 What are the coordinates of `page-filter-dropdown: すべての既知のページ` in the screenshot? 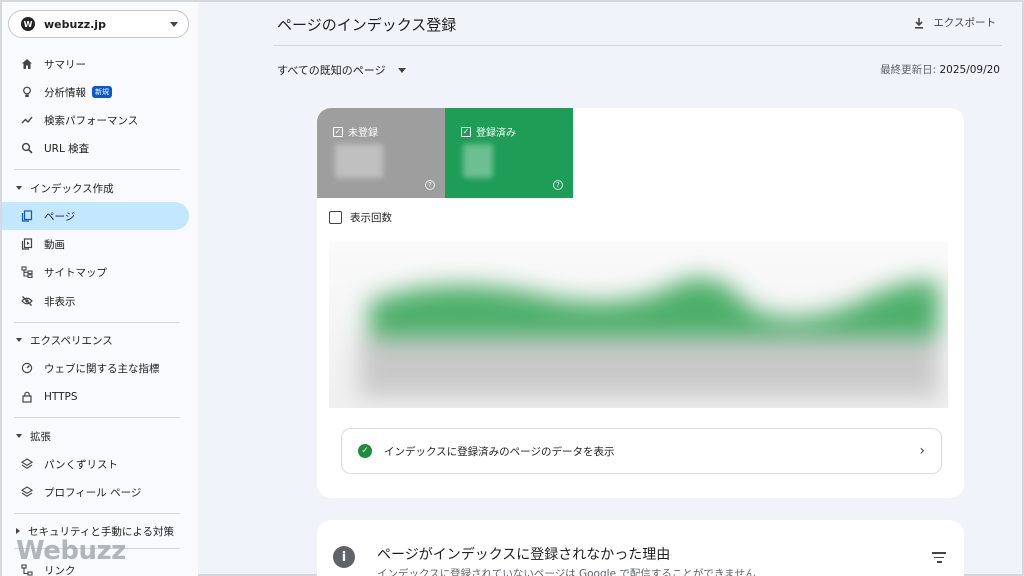 It's located at (341, 70).